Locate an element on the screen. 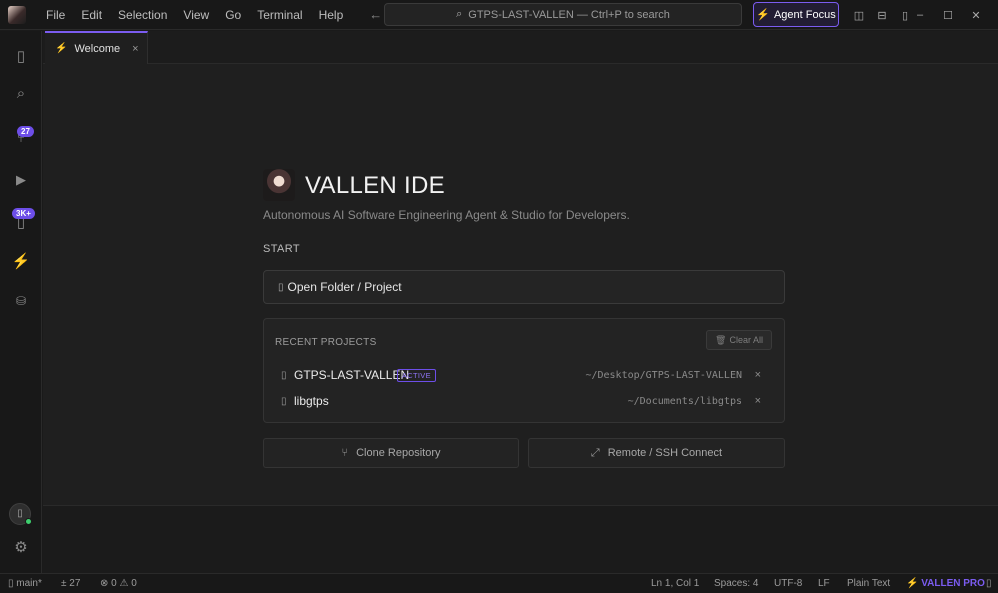 This screenshot has height=593, width=998. menu-terminal: Terminal is located at coordinates (279, 15).